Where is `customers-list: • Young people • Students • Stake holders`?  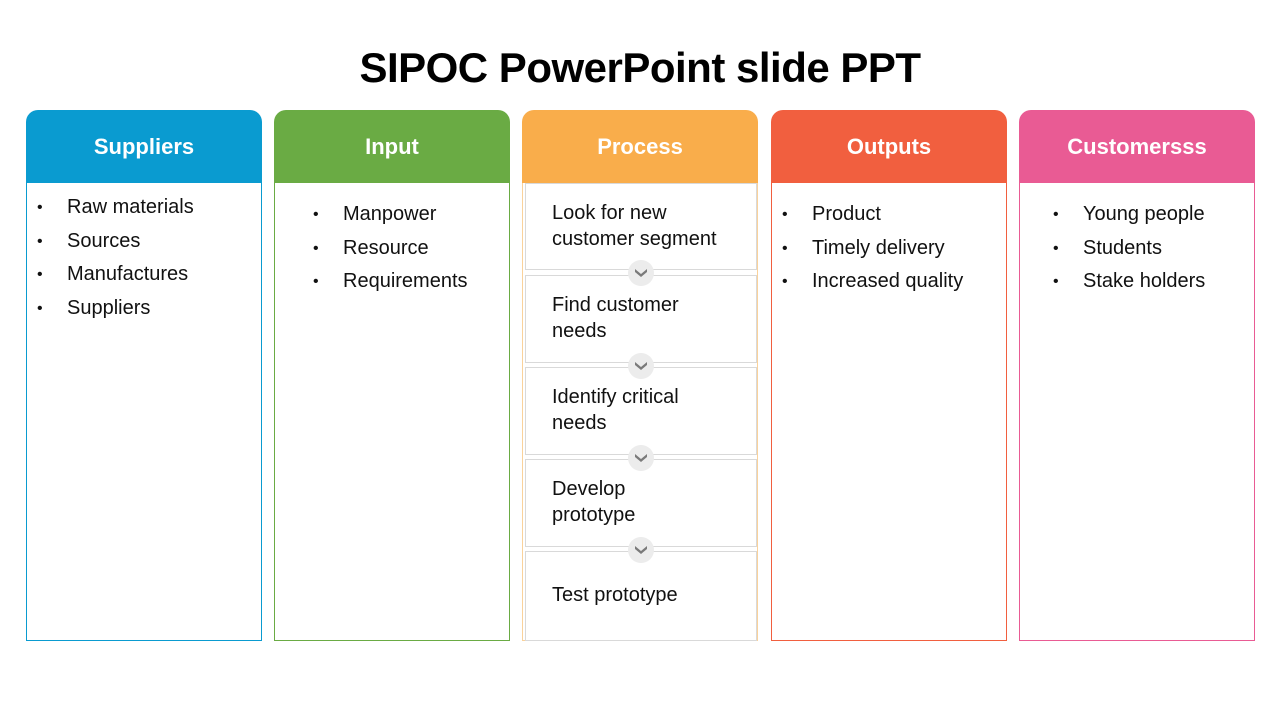
customers-list: • Young people • Students • Stake holders is located at coordinates (1124, 248).